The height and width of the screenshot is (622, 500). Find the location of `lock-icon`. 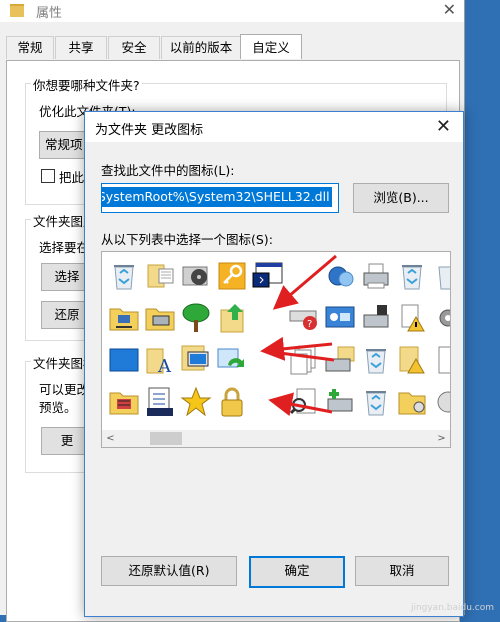

lock-icon is located at coordinates (232, 402).